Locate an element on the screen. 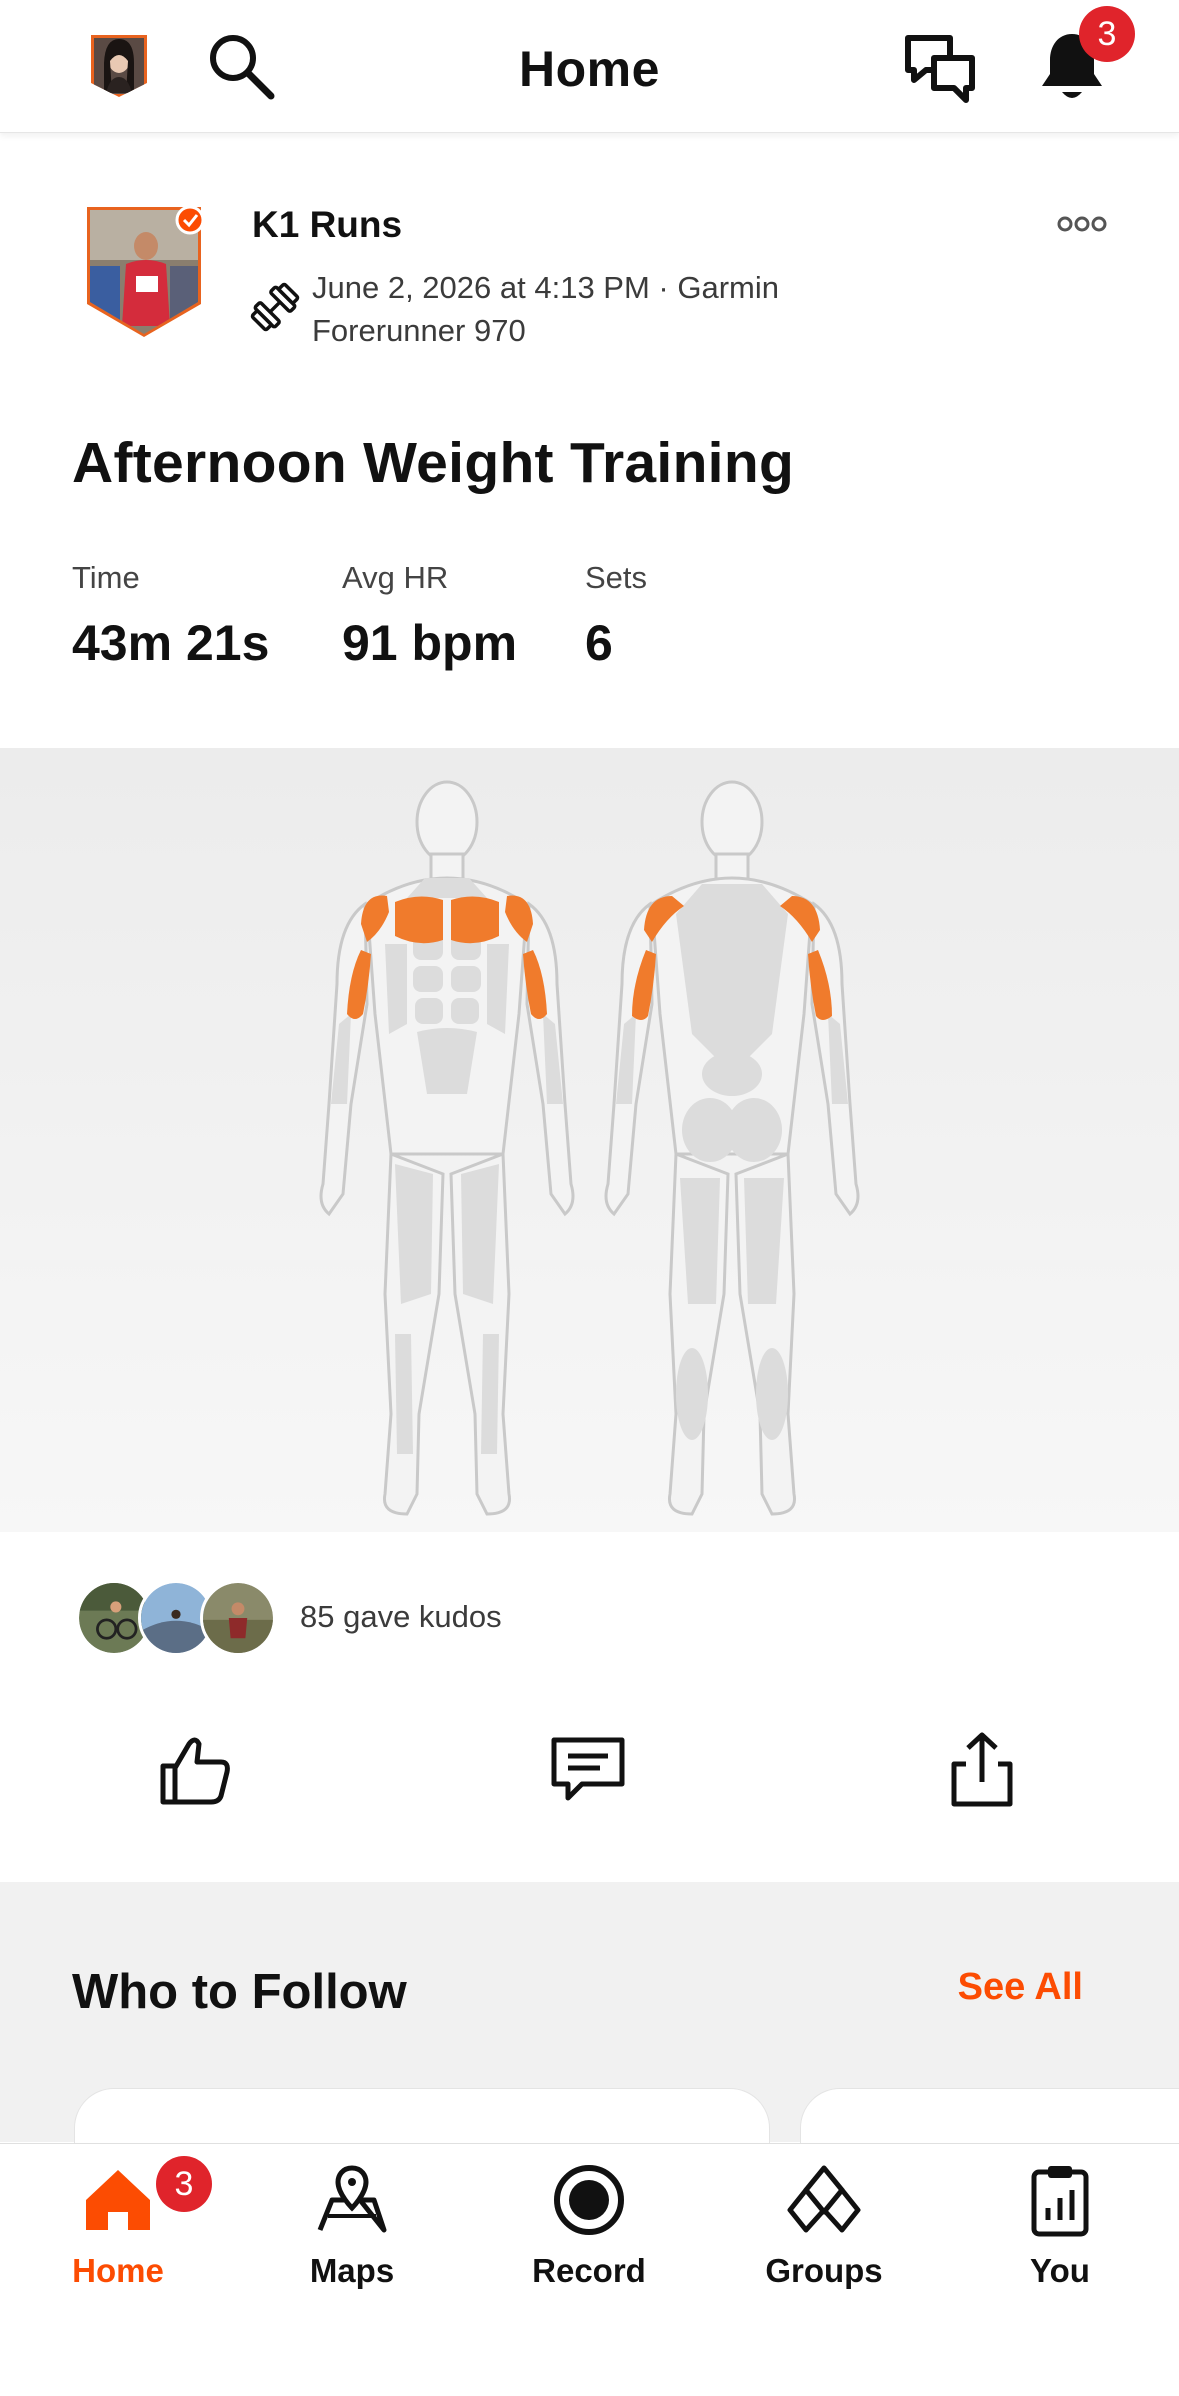 The width and height of the screenshot is (1179, 2396). share-icon is located at coordinates (982, 1770).